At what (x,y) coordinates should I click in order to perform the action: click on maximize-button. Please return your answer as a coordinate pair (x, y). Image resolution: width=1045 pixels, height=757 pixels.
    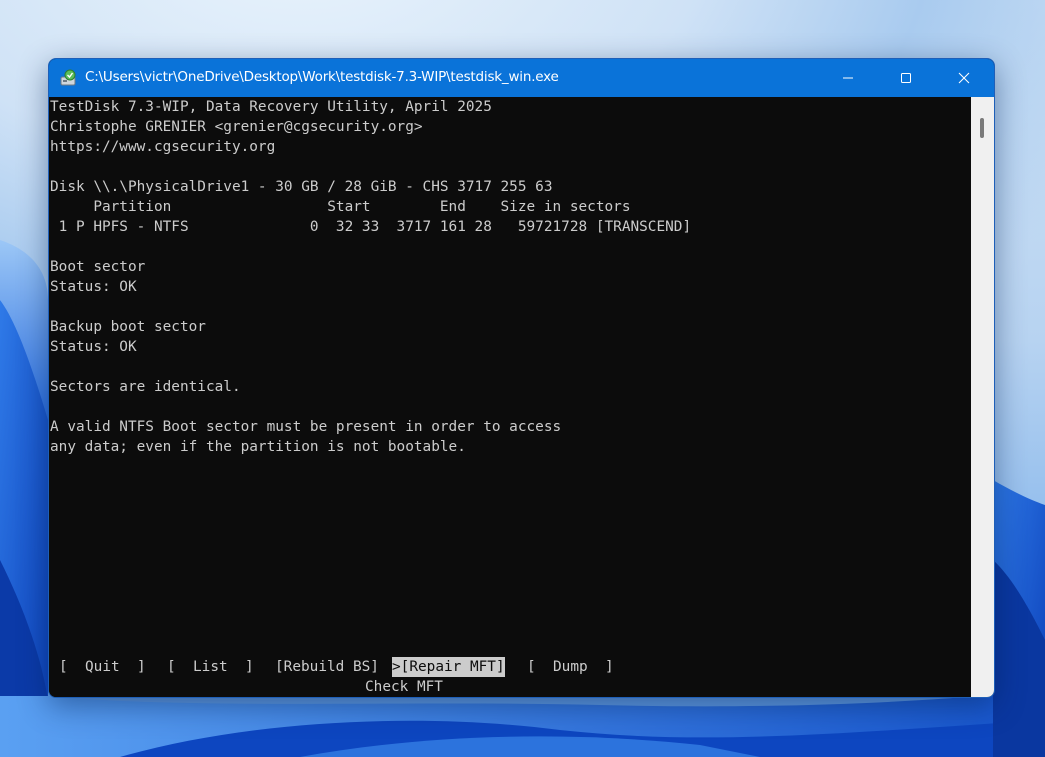
    Looking at the image, I should click on (906, 78).